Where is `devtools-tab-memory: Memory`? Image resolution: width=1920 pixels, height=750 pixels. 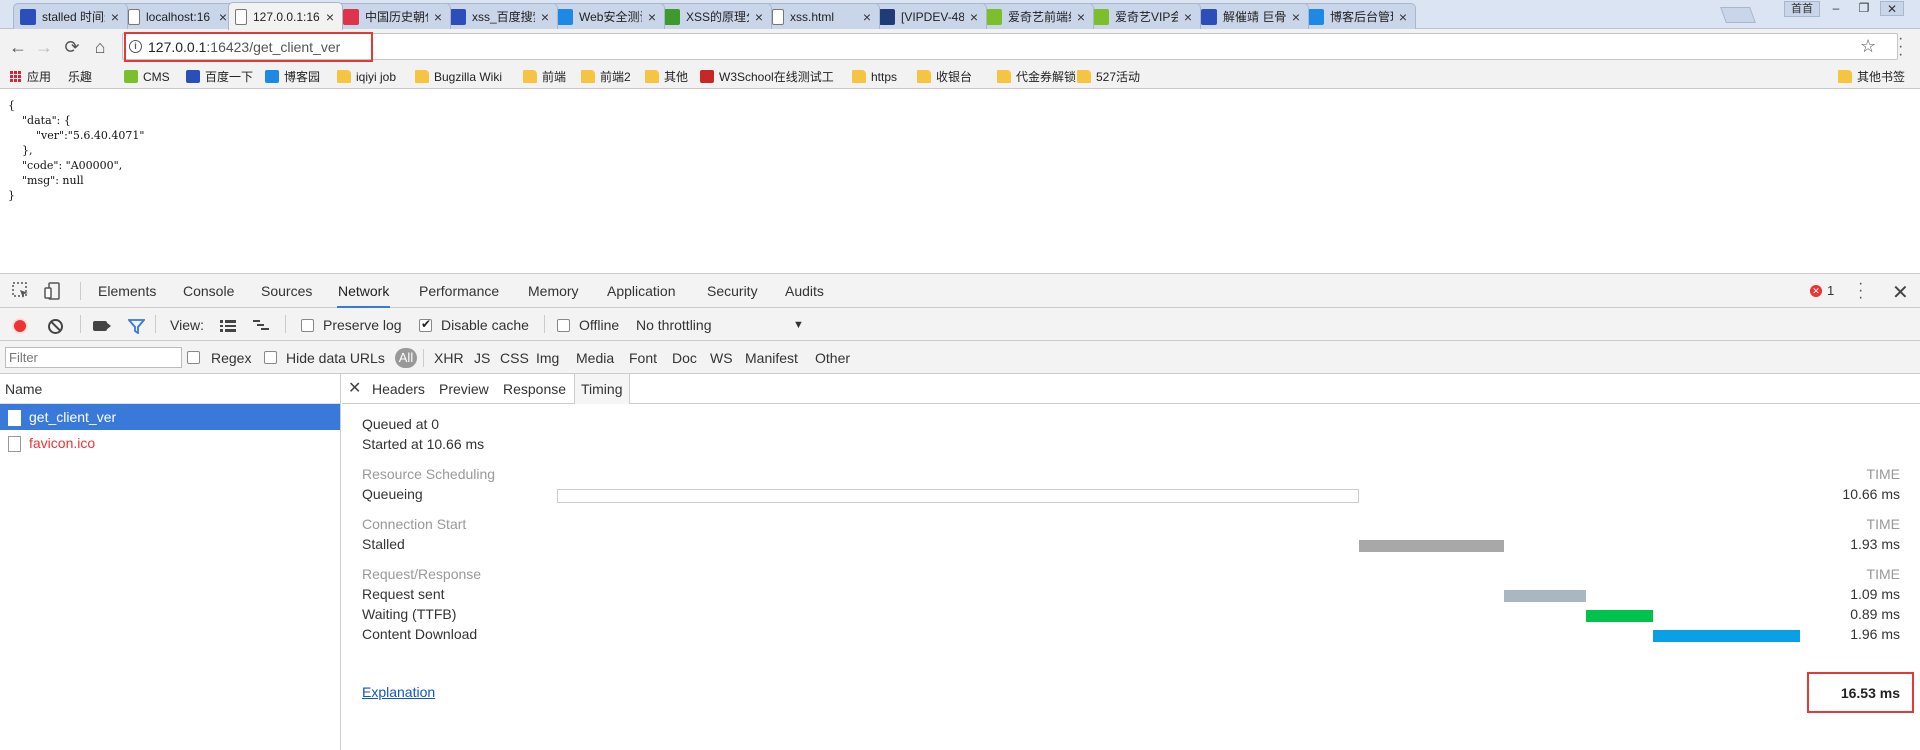
devtools-tab-memory: Memory is located at coordinates (553, 291).